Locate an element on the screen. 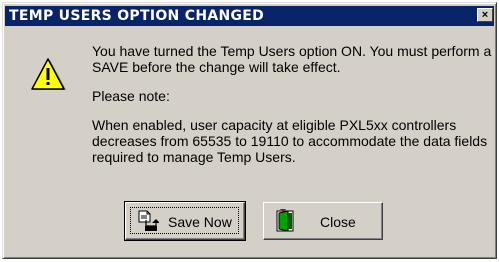 The height and width of the screenshot is (262, 499). message-line-2: Please note: is located at coordinates (131, 96).